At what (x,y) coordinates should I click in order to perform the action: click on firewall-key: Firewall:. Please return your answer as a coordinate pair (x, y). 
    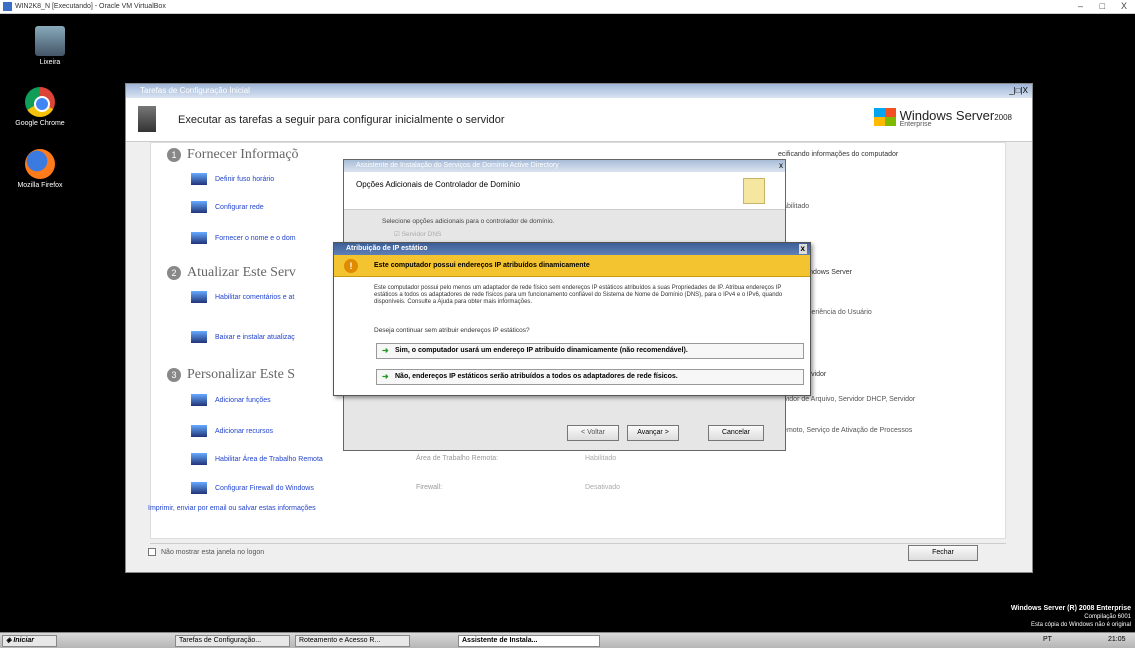
    Looking at the image, I should click on (429, 487).